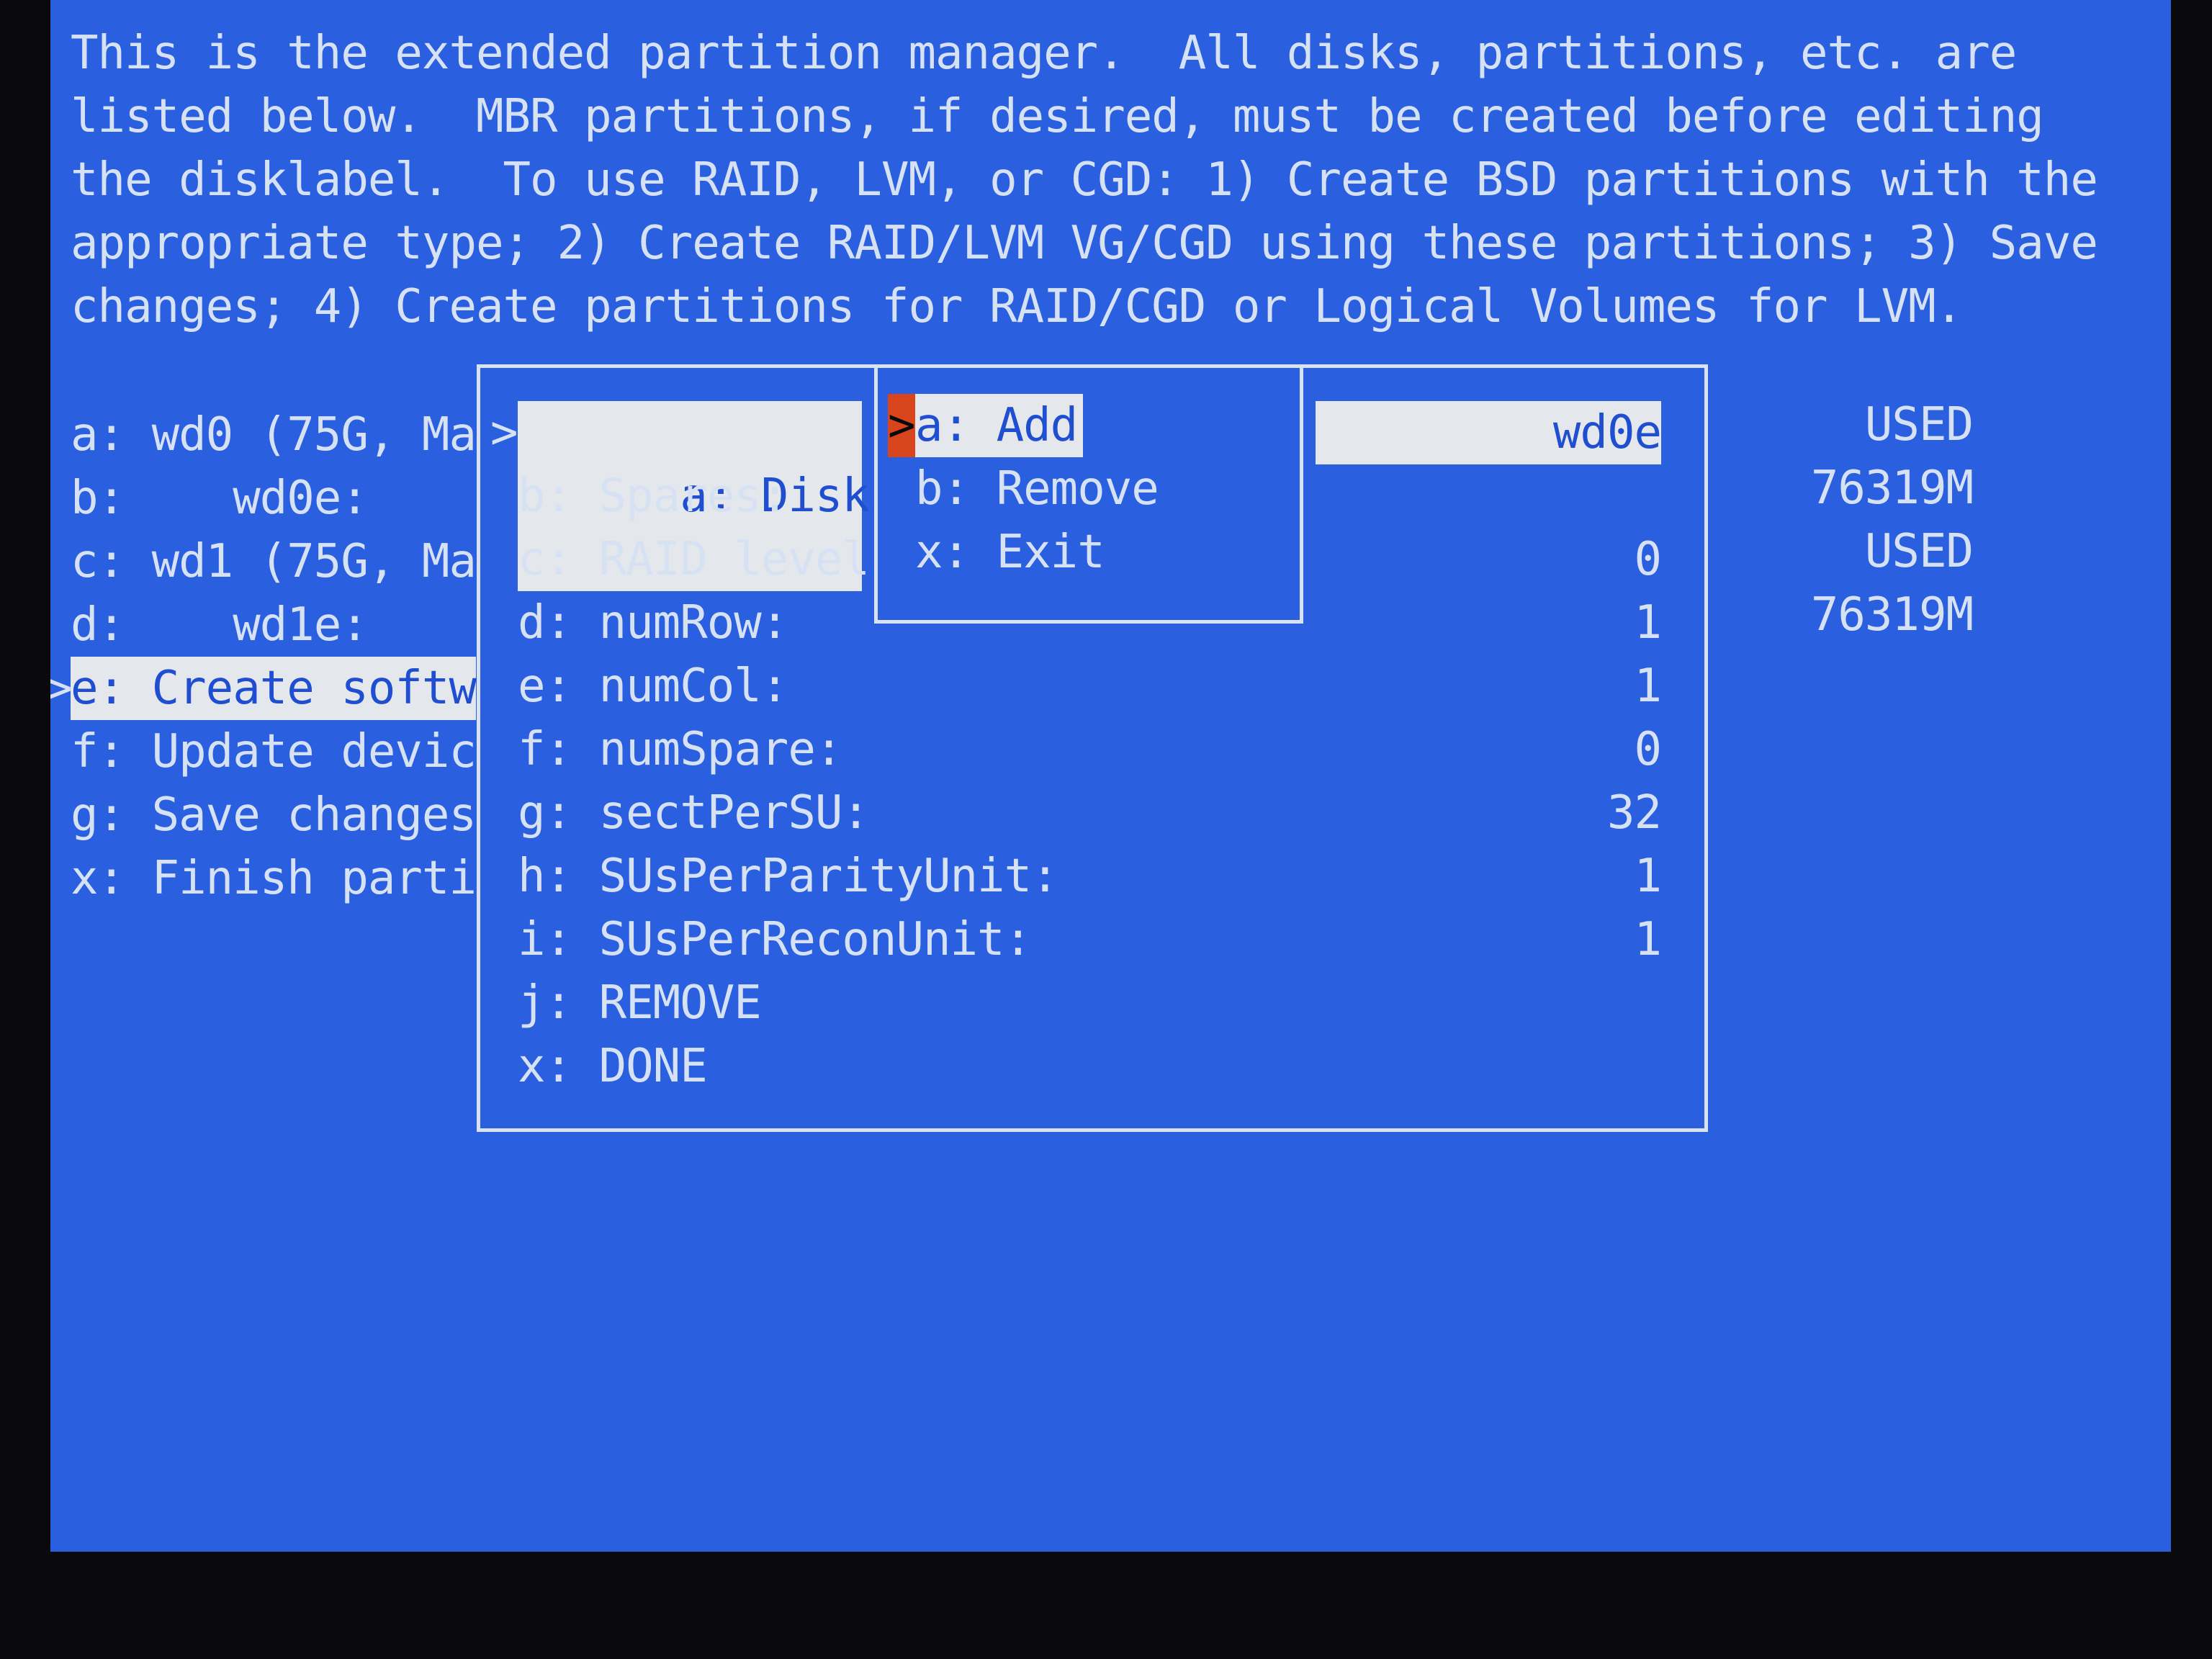  Describe the element at coordinates (1892, 489) in the screenshot. I see `main-status-b: 76319M` at that location.